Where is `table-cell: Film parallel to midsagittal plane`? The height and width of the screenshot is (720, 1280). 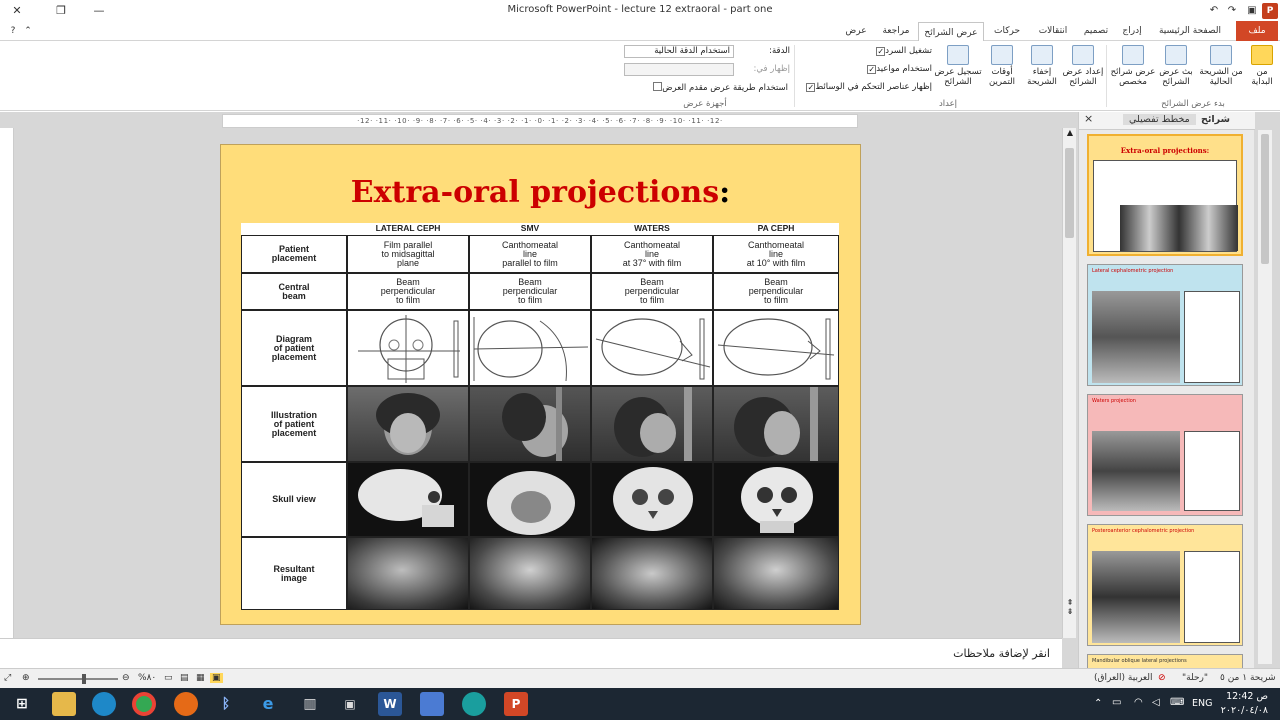 table-cell: Film parallel to midsagittal plane is located at coordinates (408, 254).